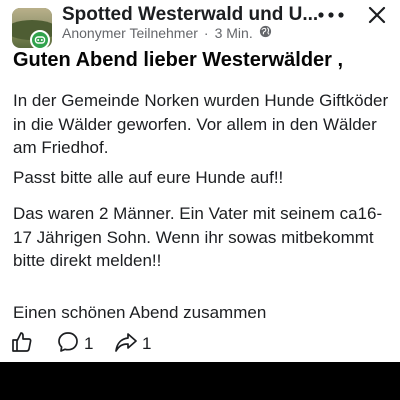 Image resolution: width=400 pixels, height=400 pixels. I want to click on close-icon, so click(377, 15).